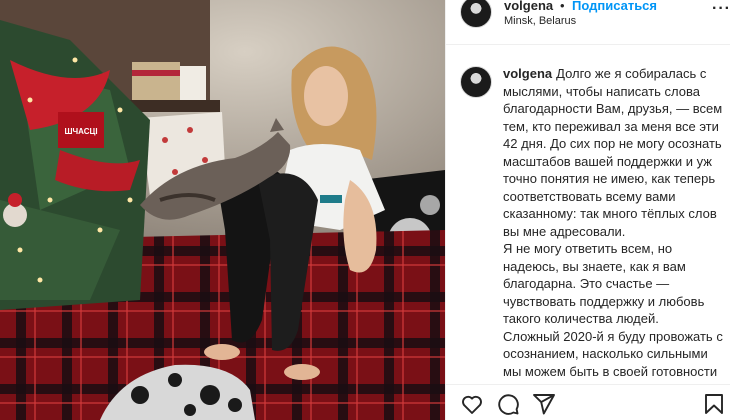 The height and width of the screenshot is (420, 730). Describe the element at coordinates (476, 14) in the screenshot. I see `avatar` at that location.